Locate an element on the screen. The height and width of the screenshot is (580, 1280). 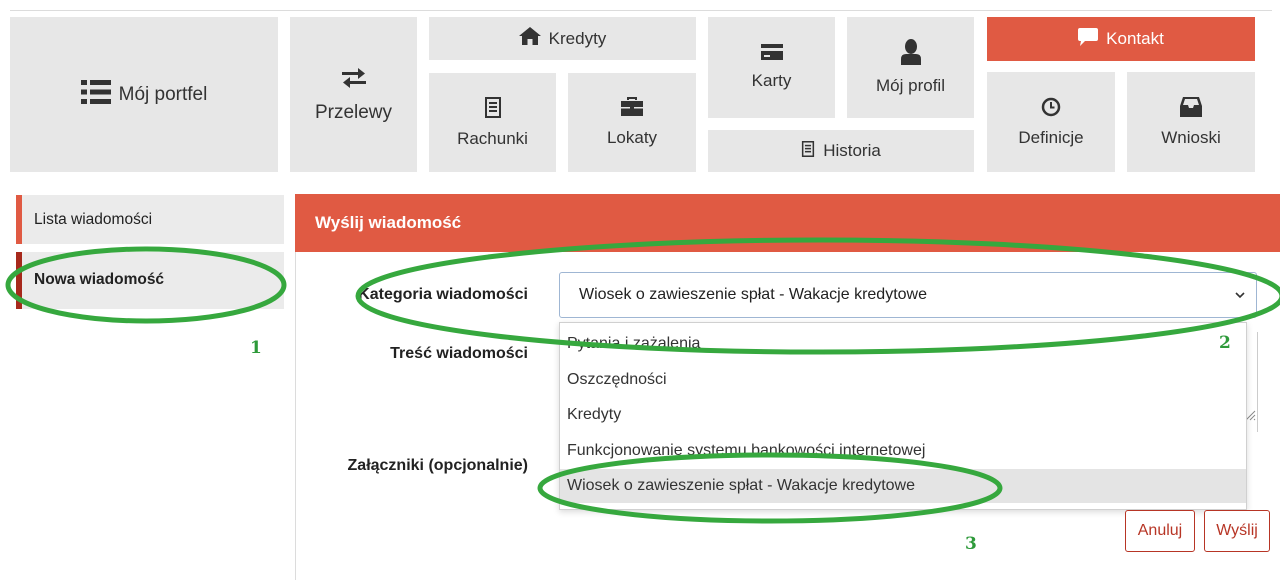
nav-tile-wnioski: Wnioski is located at coordinates (1191, 122).